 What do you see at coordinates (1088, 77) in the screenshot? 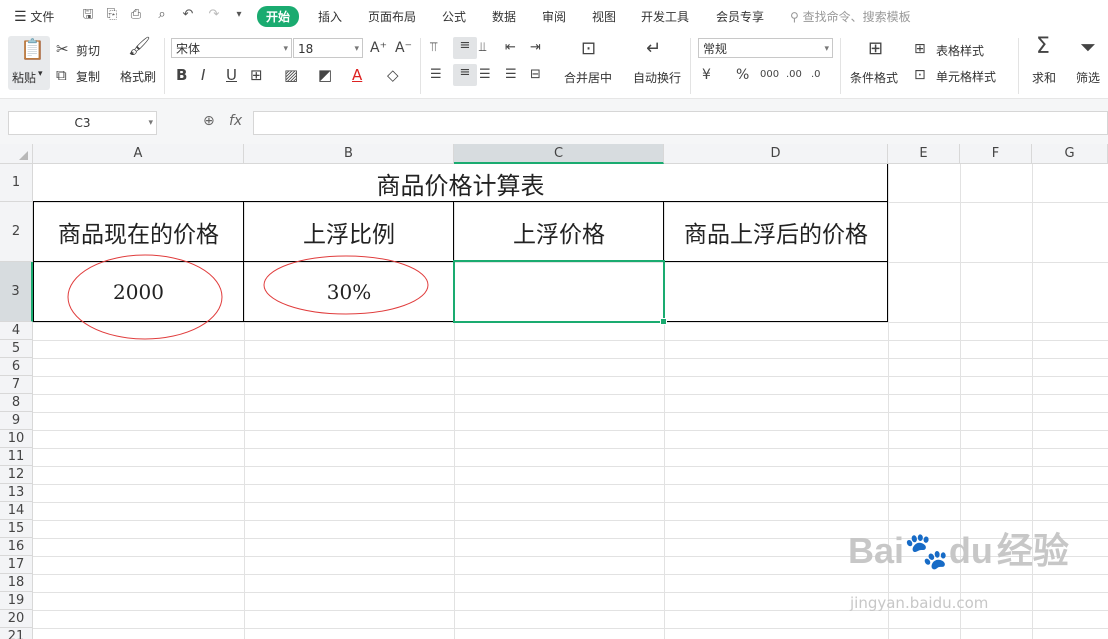
I see `filter-button: 筛选` at bounding box center [1088, 77].